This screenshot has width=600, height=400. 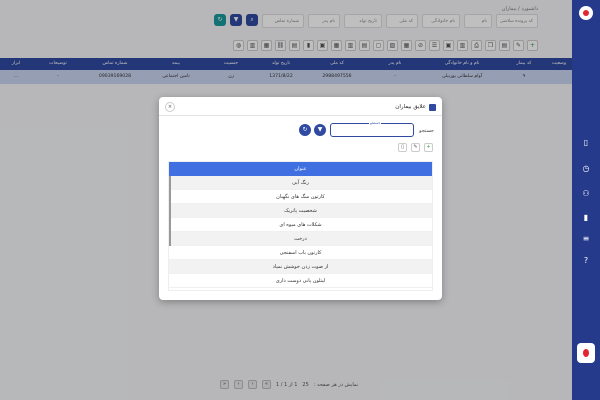 What do you see at coordinates (586, 194) in the screenshot?
I see `users-icon: ⚇` at bounding box center [586, 194].